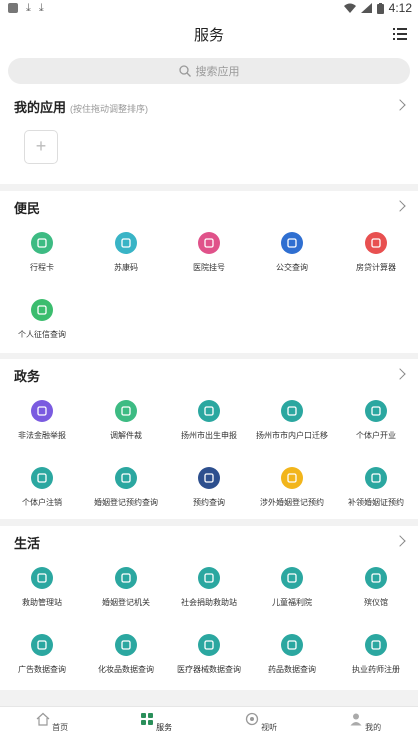  I want to click on app-item: 救助管理站, so click(42, 587).